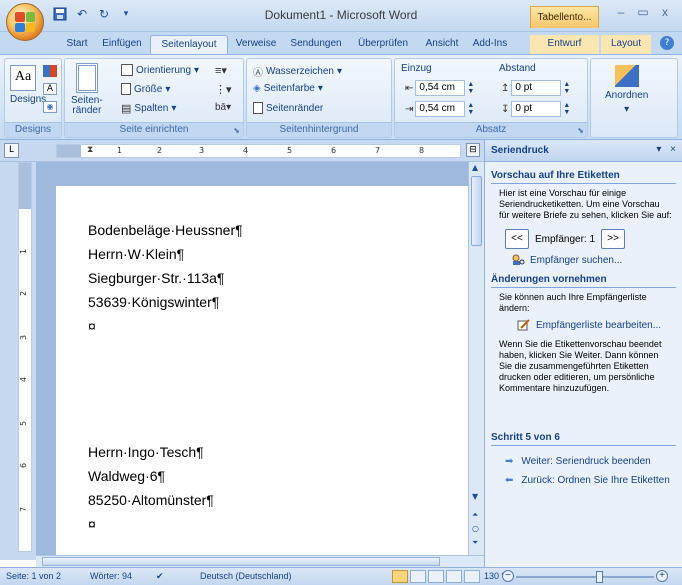 Image resolution: width=682 pixels, height=585 pixels. I want to click on breaks-icon: ≡▾, so click(221, 70).